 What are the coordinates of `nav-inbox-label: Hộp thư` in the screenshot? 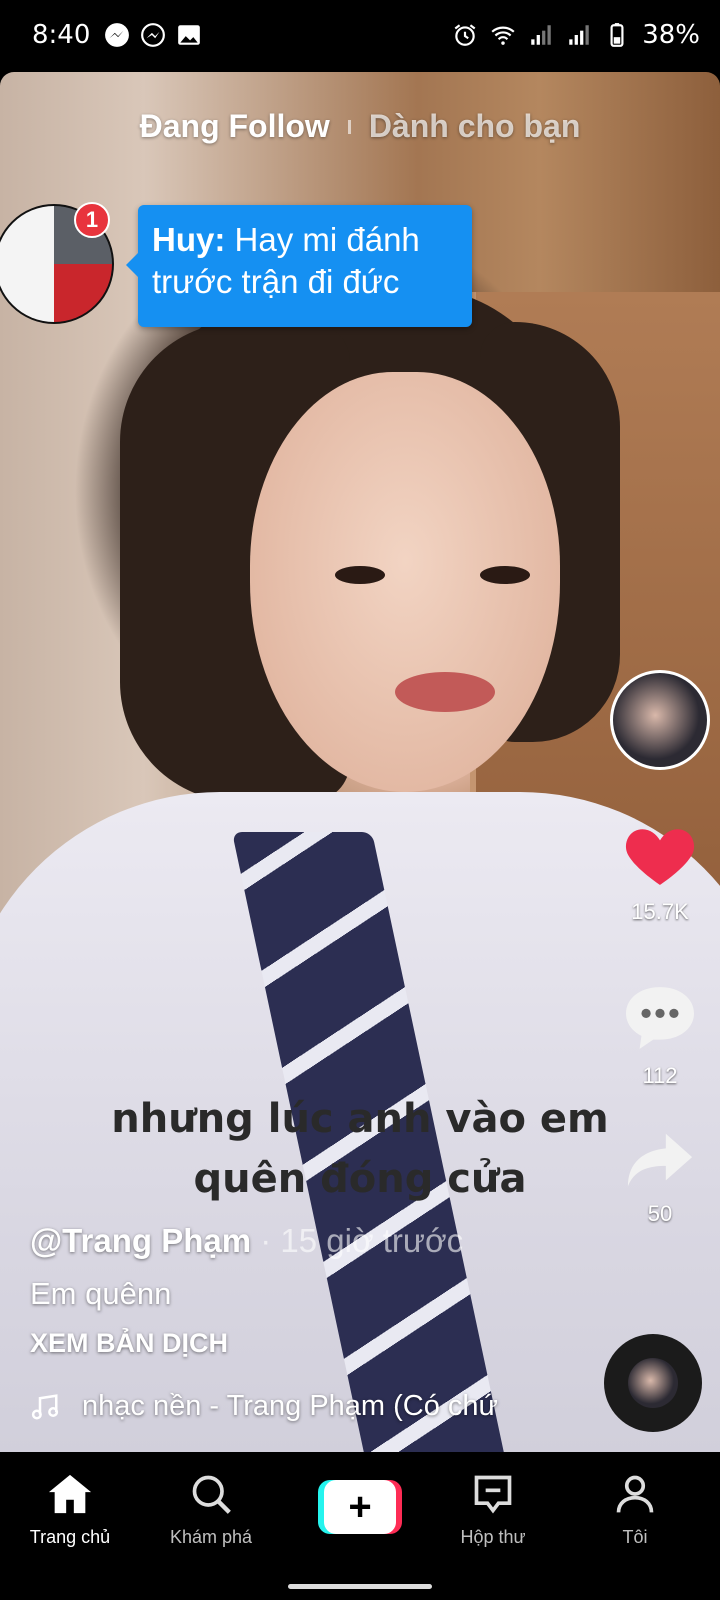 It's located at (493, 1537).